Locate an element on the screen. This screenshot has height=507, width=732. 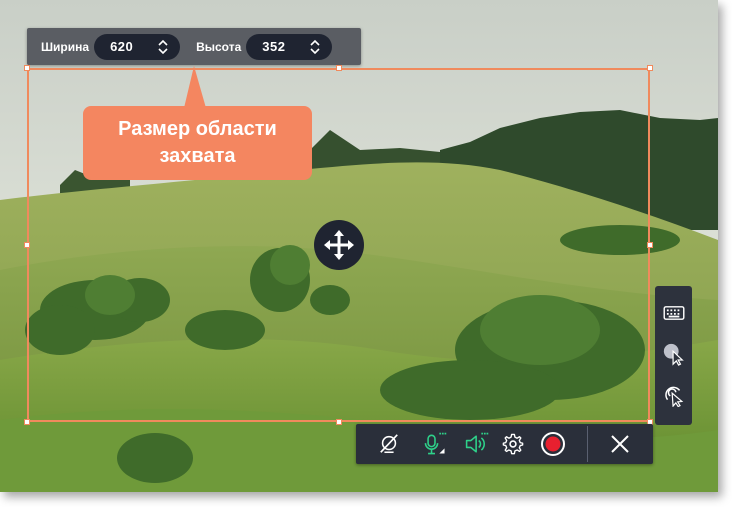
cursor-highlight-icon is located at coordinates (673, 354).